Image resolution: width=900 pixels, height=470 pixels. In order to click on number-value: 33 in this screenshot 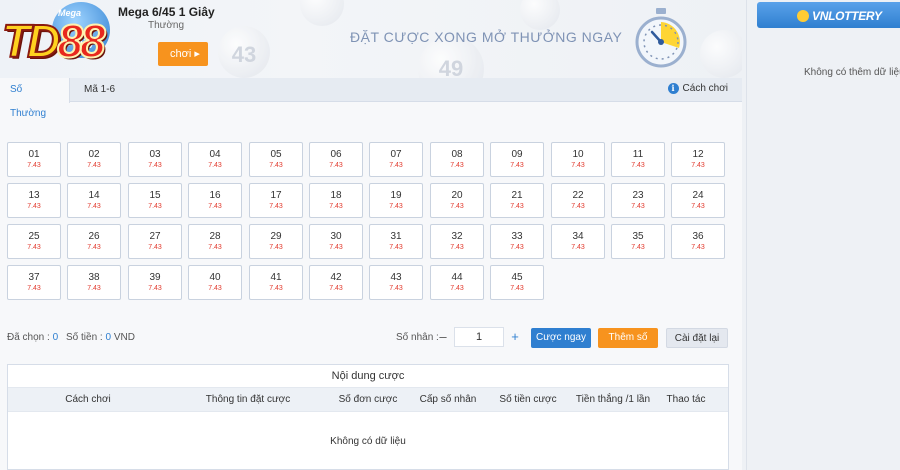, I will do `click(517, 236)`.